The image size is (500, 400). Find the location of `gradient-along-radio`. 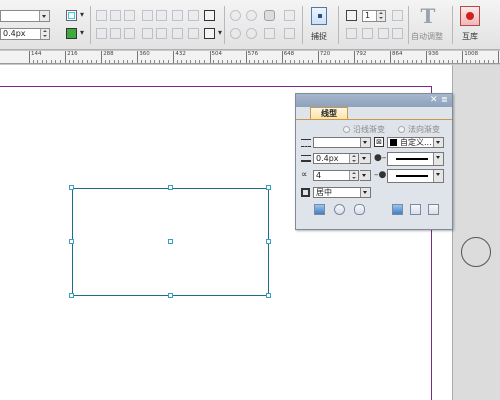

gradient-along-radio is located at coordinates (346, 129).